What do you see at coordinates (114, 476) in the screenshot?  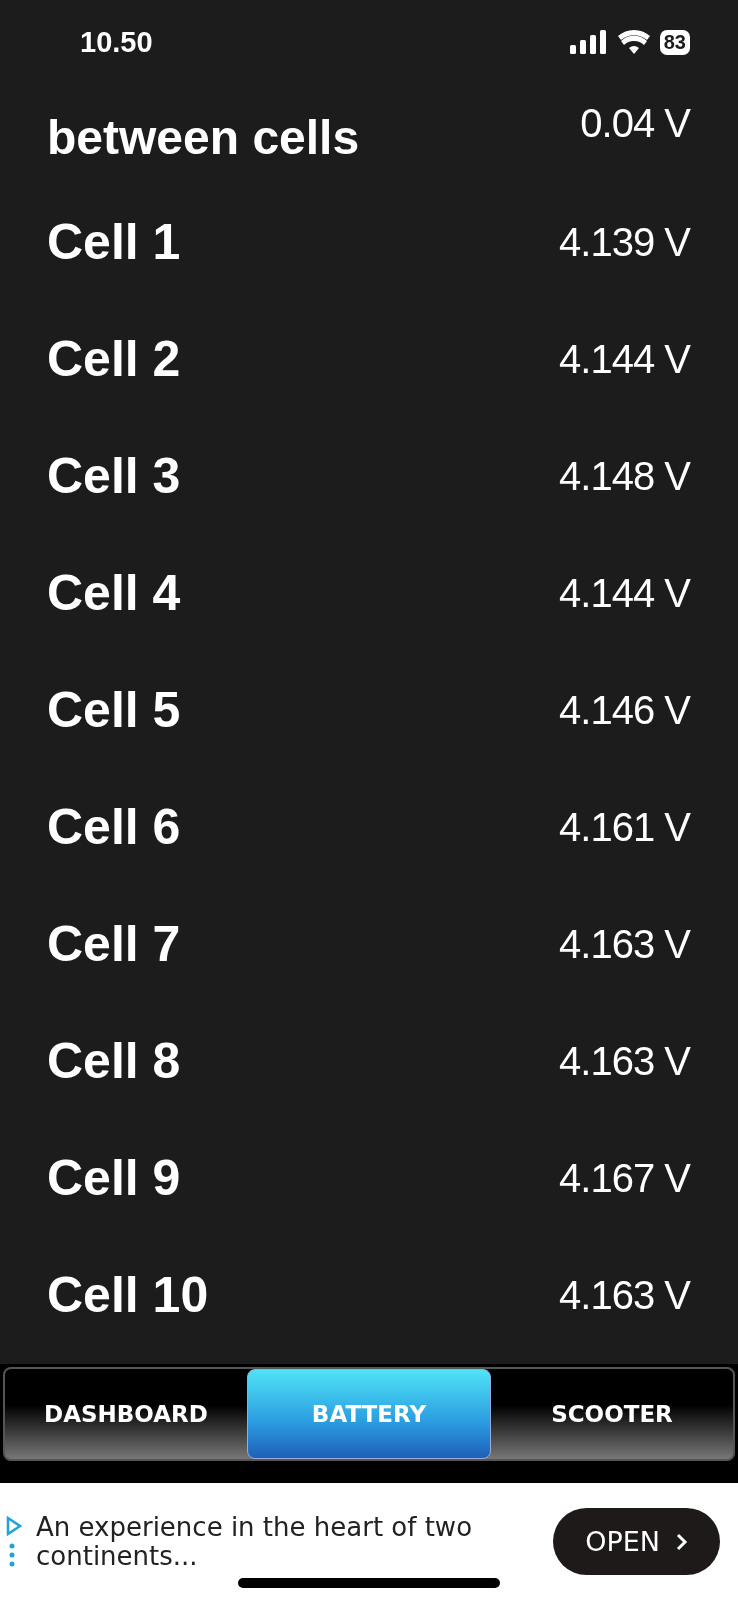 I see `row-label: Cell 3` at bounding box center [114, 476].